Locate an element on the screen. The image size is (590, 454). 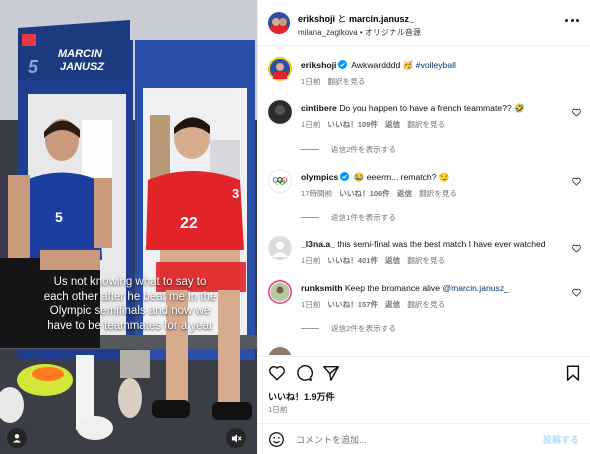
speaker-muted-icon is located at coordinates (236, 438).